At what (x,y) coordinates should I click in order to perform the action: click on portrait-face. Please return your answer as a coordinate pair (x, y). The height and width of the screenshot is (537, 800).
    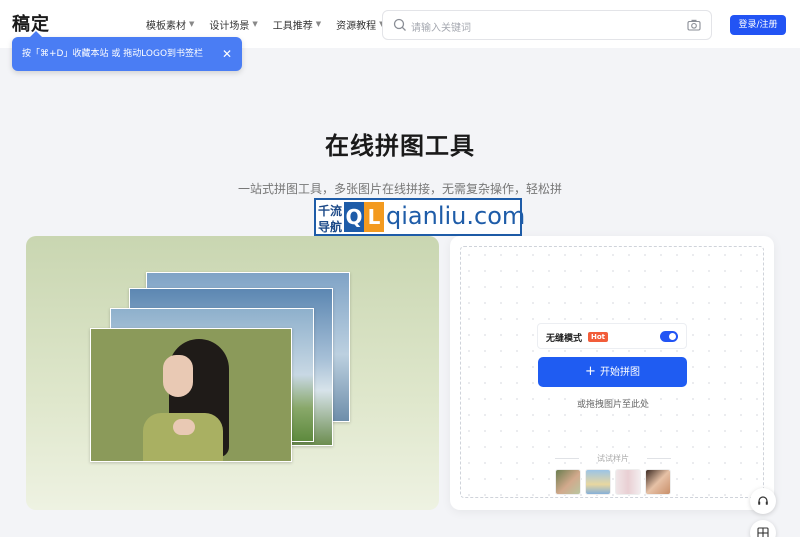
    Looking at the image, I should click on (178, 376).